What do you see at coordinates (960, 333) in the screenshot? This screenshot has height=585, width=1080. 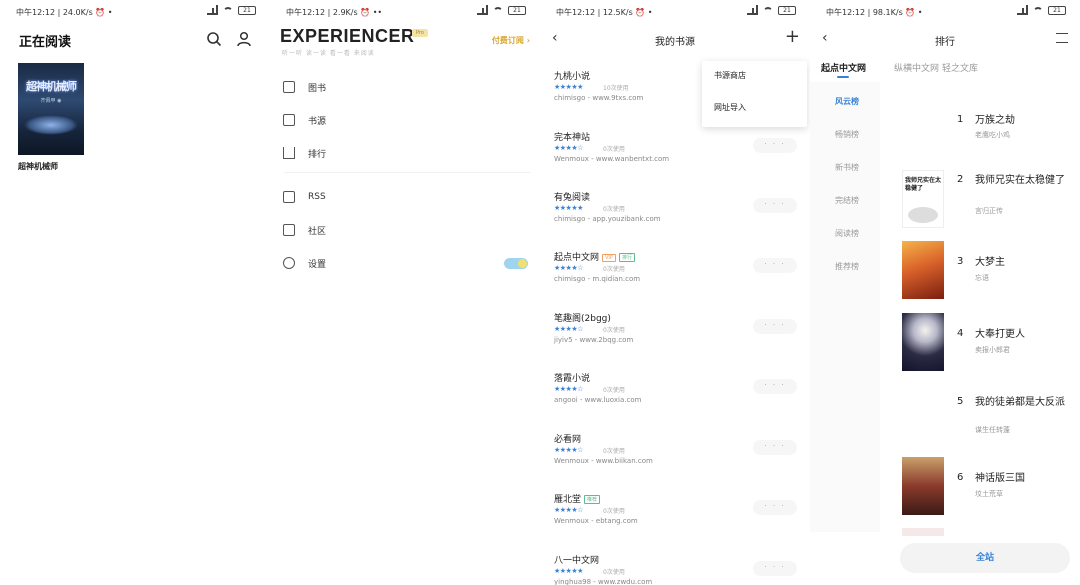 I see `rank-number: 4` at bounding box center [960, 333].